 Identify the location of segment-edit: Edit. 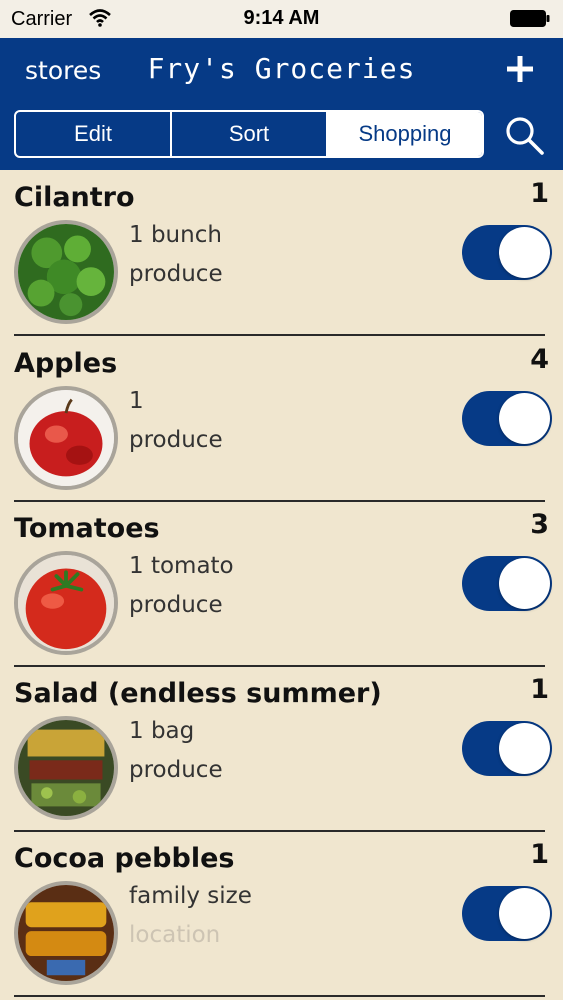
(94, 134).